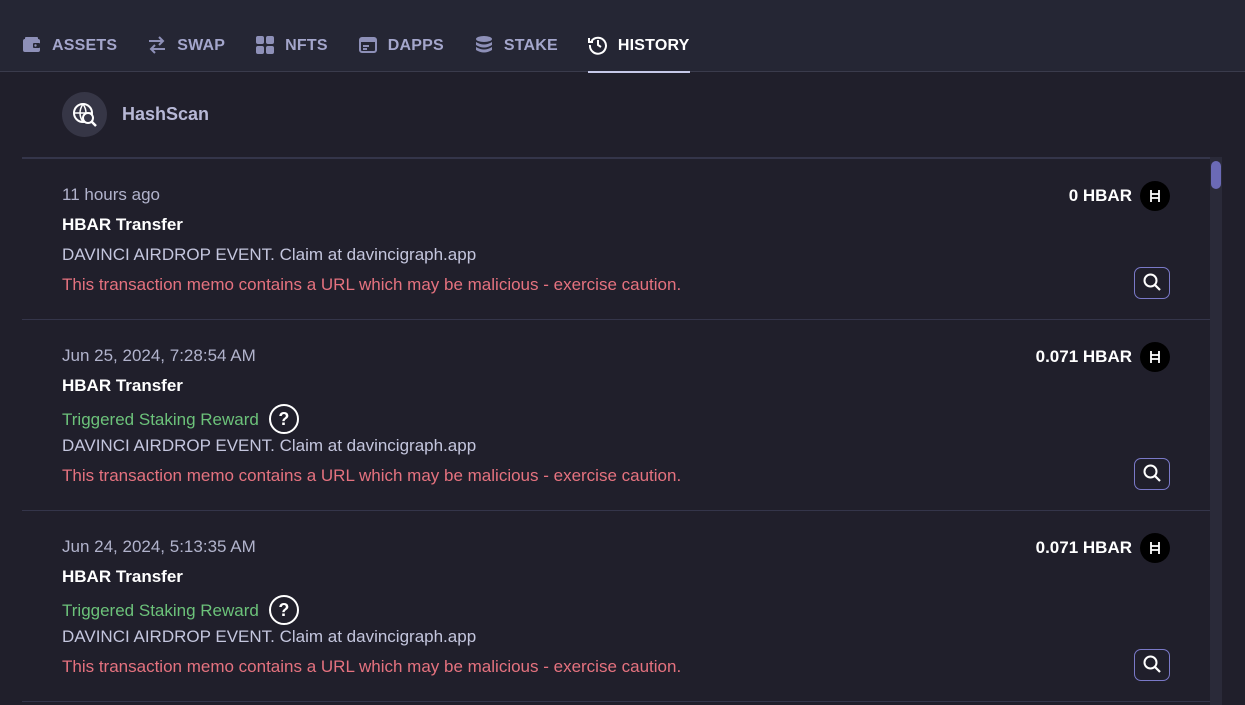 This screenshot has width=1245, height=705. I want to click on tab-assets: ASSETS, so click(69, 48).